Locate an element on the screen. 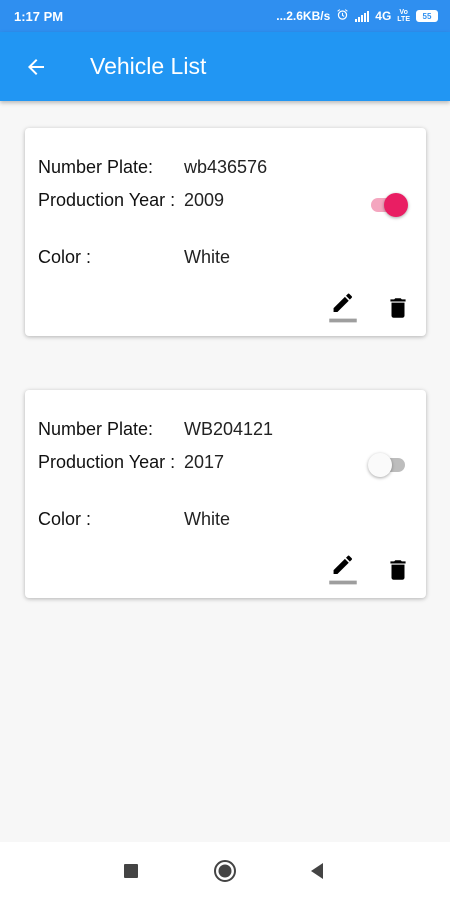 Image resolution: width=450 pixels, height=900 pixels. production-year-row: Production Year : 2017 is located at coordinates (131, 462).